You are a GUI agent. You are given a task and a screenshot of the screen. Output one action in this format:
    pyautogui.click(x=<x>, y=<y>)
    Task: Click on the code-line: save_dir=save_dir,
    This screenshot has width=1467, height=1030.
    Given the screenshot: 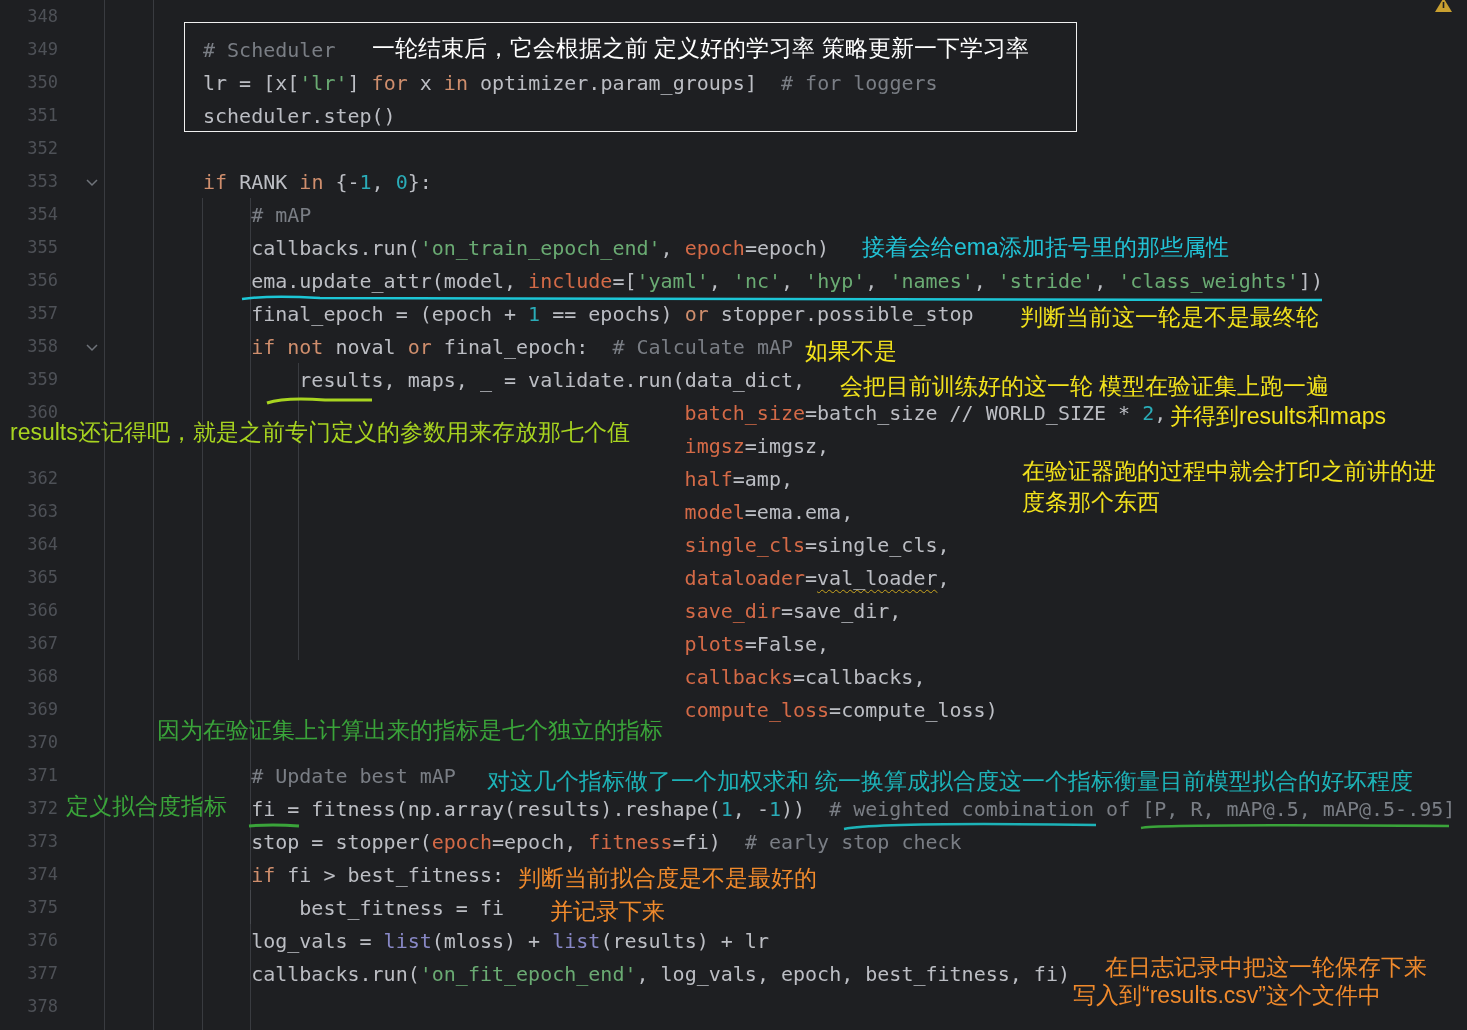 What is the action you would take?
    pyautogui.click(x=793, y=610)
    